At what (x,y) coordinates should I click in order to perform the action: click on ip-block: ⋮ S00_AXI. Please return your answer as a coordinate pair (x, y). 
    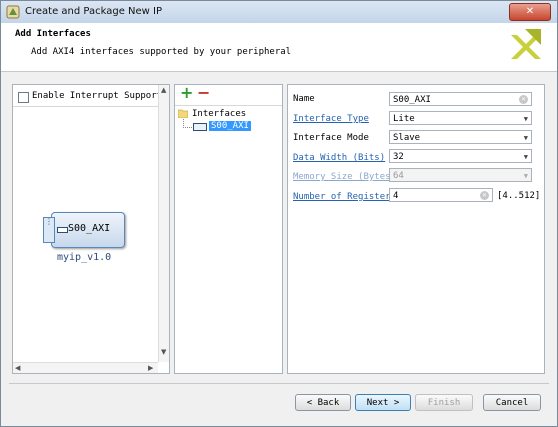
    Looking at the image, I should click on (84, 230).